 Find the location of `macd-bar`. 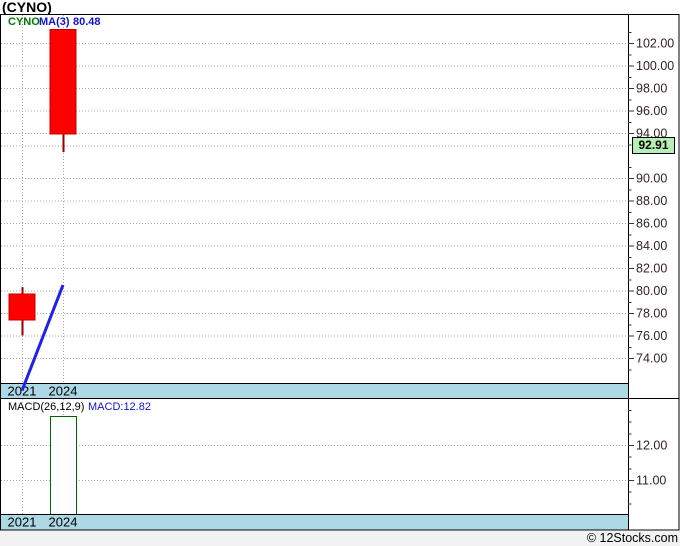

macd-bar is located at coordinates (63, 464).